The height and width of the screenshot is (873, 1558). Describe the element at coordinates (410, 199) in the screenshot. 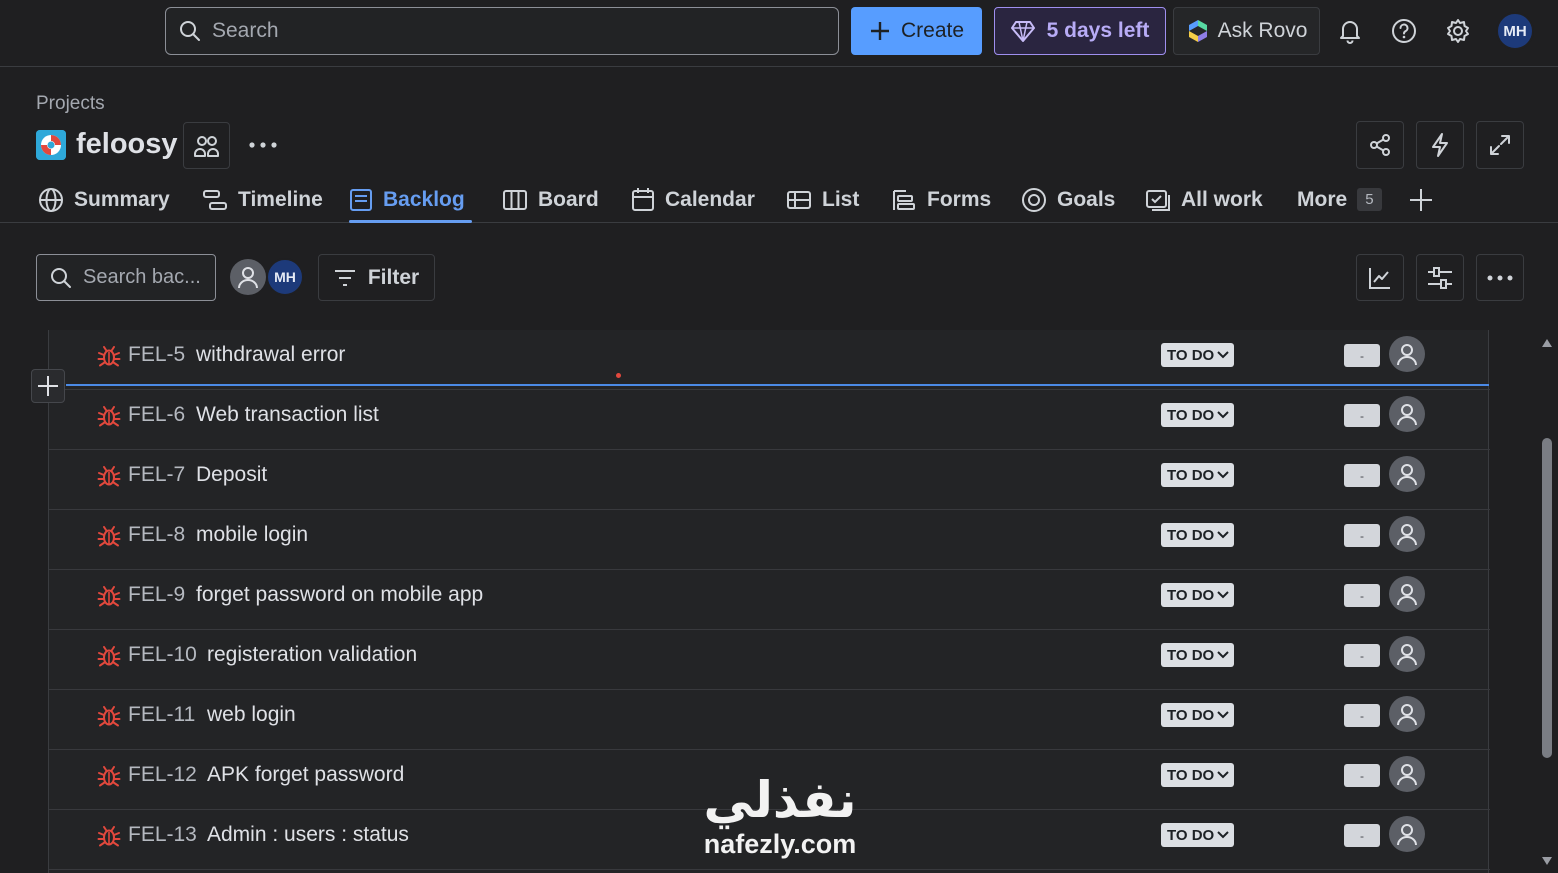

I see `tab-backlog: Backlog` at that location.